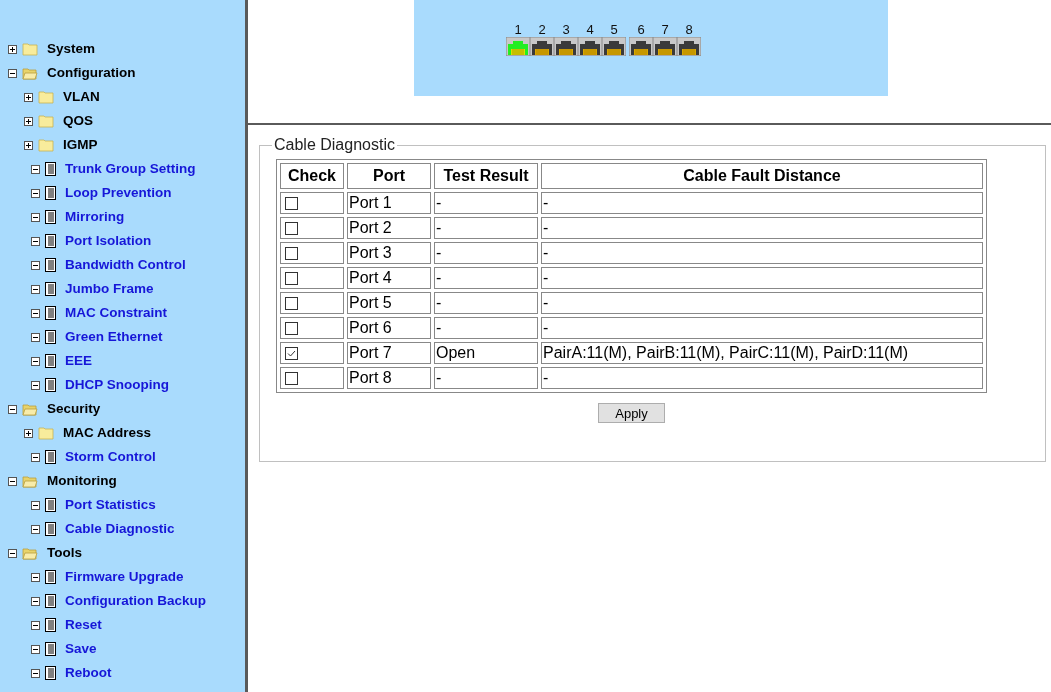 The image size is (1051, 692). I want to click on menu-folder: Monitoring, so click(82, 481).